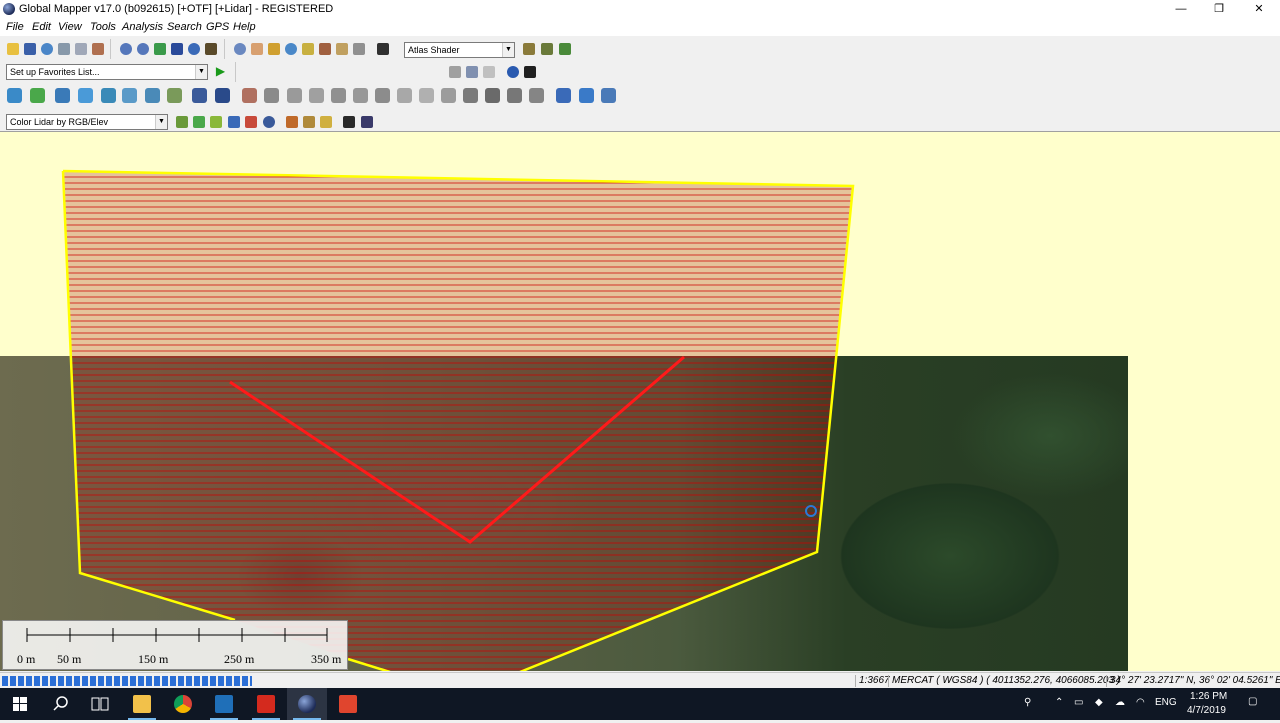 The height and width of the screenshot is (723, 1280). Describe the element at coordinates (358, 48) in the screenshot. I see `tool-dropdown-button` at that location.